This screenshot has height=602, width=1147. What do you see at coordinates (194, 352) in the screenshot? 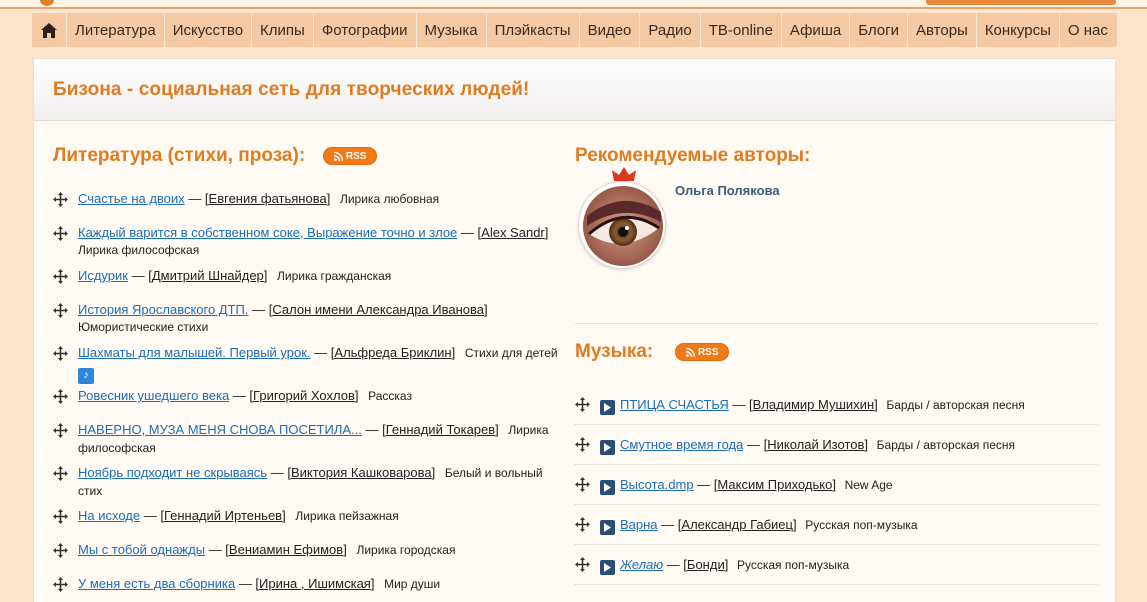
I see `literature-item-title: Шахматы для малышей. Первый урок.` at bounding box center [194, 352].